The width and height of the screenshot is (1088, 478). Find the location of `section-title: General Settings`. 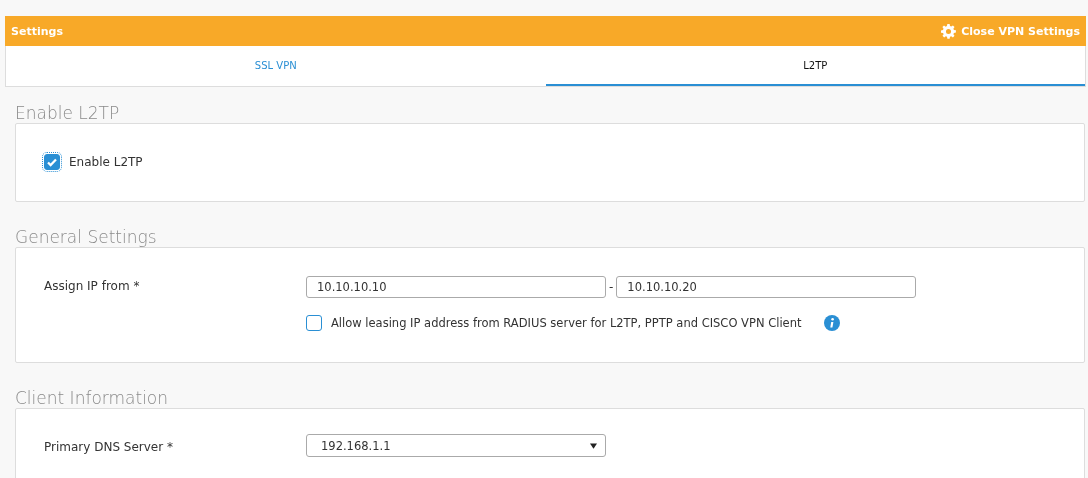

section-title: General Settings is located at coordinates (86, 236).